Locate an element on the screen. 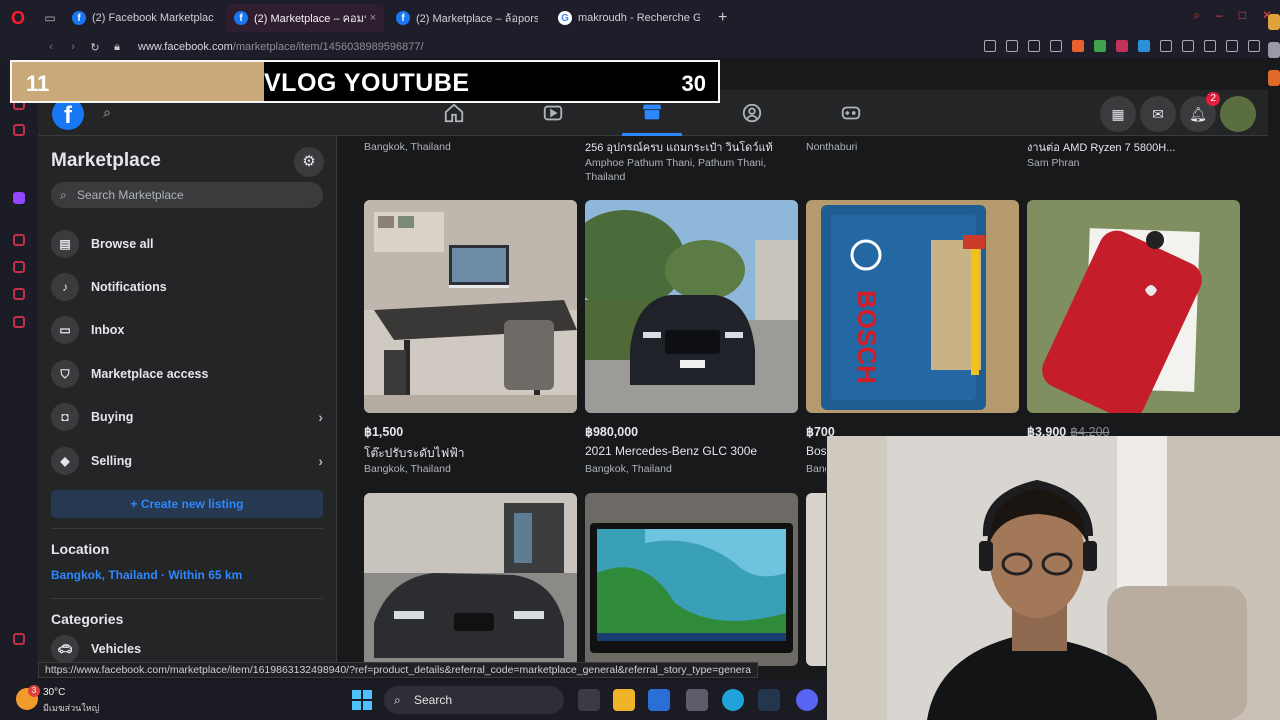 This screenshot has width=1280, height=720. taskbar-search: ⌕ Search is located at coordinates (474, 700).